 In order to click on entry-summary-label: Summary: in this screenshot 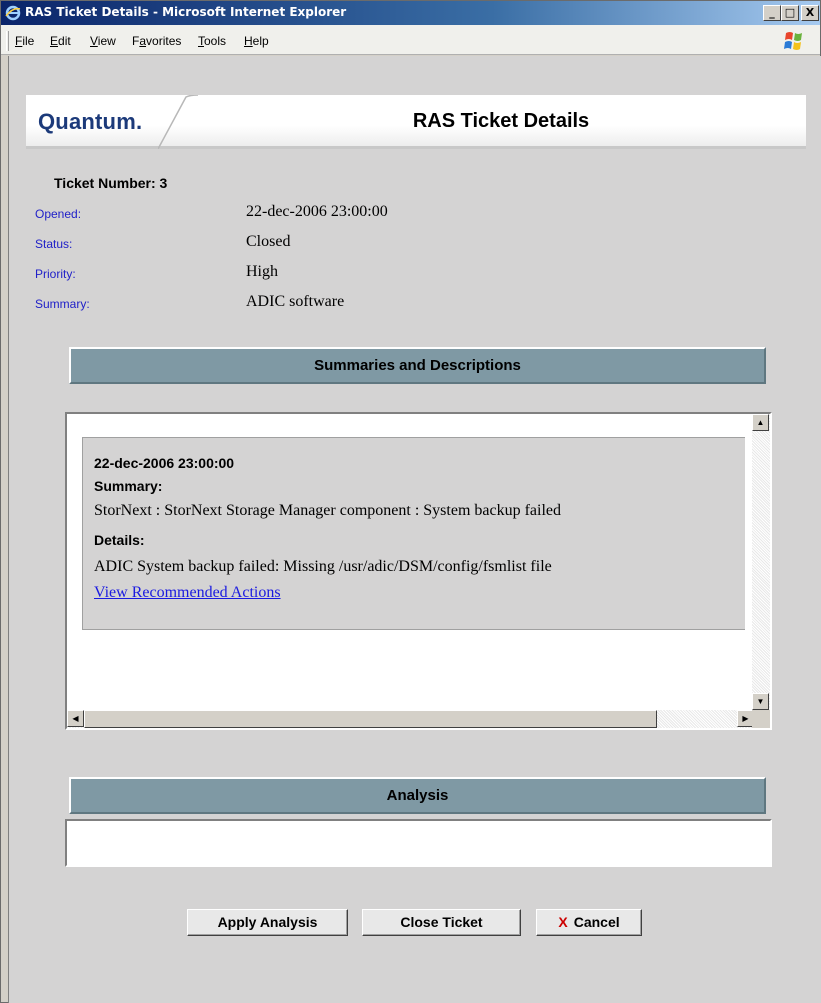, I will do `click(128, 486)`.